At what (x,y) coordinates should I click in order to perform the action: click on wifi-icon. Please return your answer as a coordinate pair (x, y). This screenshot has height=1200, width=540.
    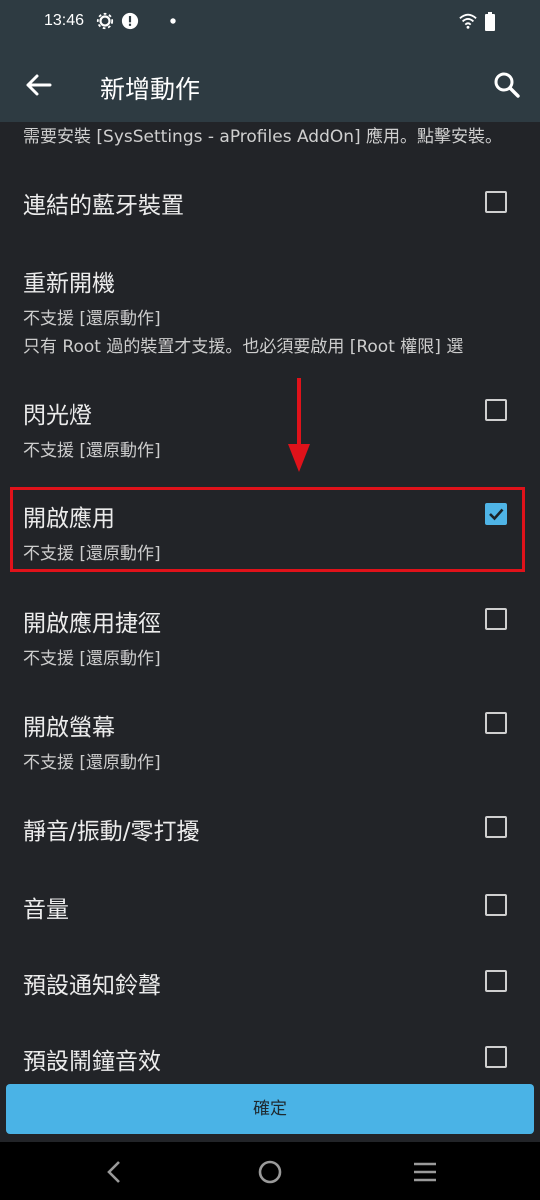
    Looking at the image, I should click on (468, 21).